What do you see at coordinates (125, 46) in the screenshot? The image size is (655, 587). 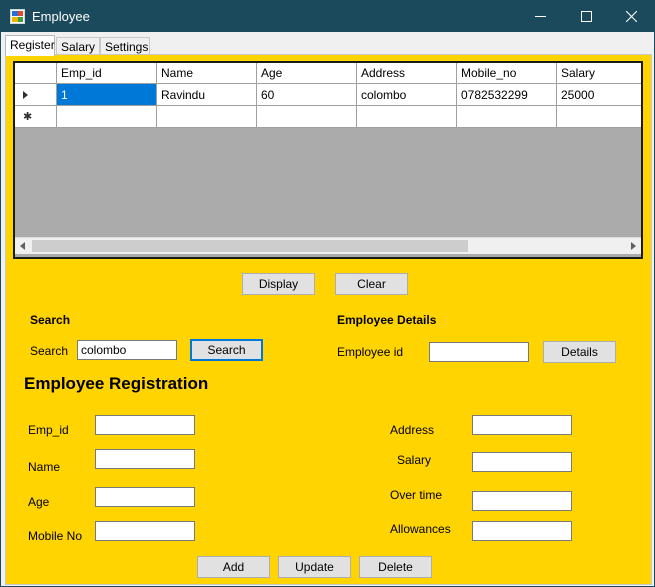 I see `tab-settings: Settings` at bounding box center [125, 46].